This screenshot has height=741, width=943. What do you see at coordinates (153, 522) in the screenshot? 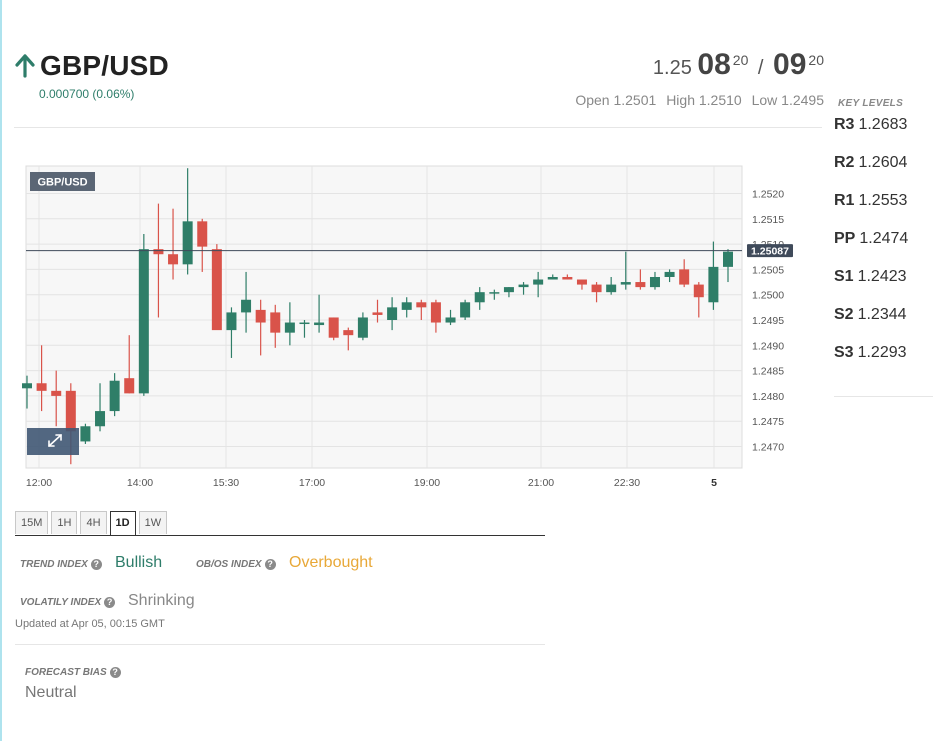
I see `tab-1w: 1W` at bounding box center [153, 522].